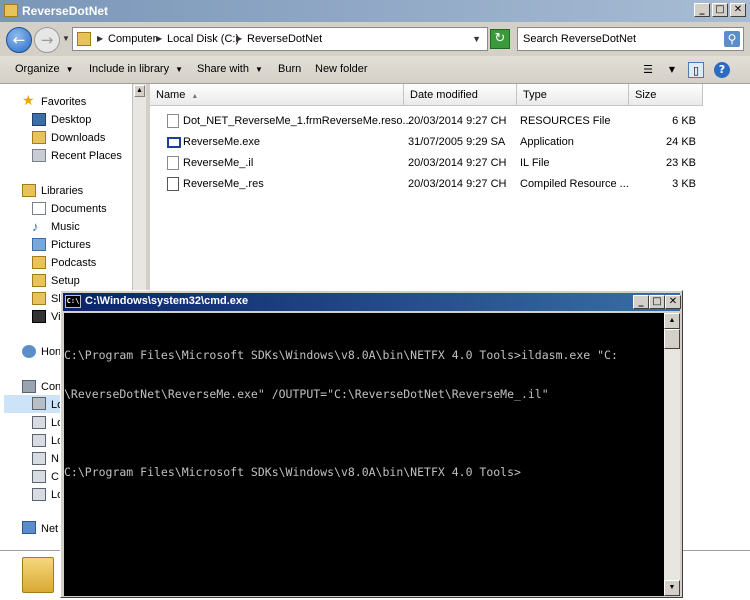 This screenshot has width=750, height=600. What do you see at coordinates (341, 69) in the screenshot?
I see `new-folder-button: New folder` at bounding box center [341, 69].